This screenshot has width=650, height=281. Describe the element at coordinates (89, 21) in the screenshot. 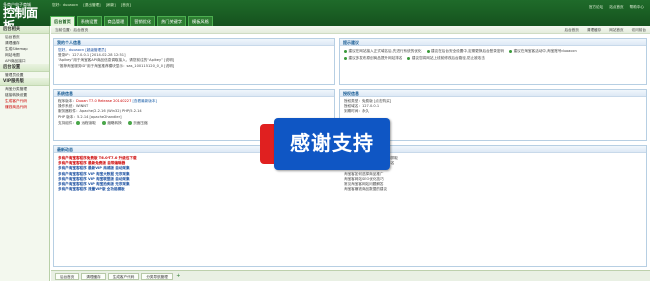

I see `nav-tab-system: 系统设置` at that location.